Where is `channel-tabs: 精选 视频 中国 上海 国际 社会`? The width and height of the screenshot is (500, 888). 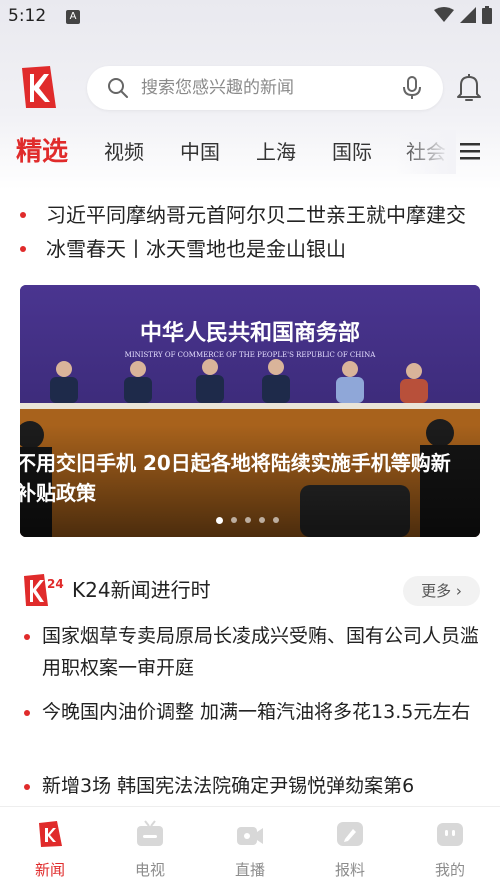 channel-tabs: 精选 视频 中国 上海 国际 社会 is located at coordinates (250, 152).